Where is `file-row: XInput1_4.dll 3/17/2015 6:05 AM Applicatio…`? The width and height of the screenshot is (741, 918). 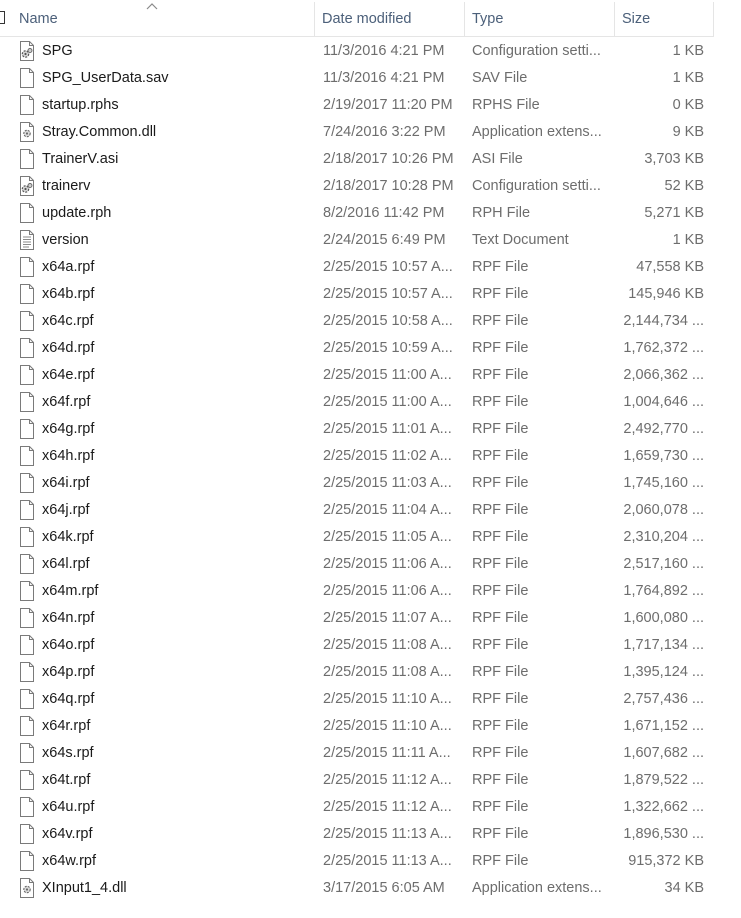 file-row: XInput1_4.dll 3/17/2015 6:05 AM Applicatio… is located at coordinates (357, 888).